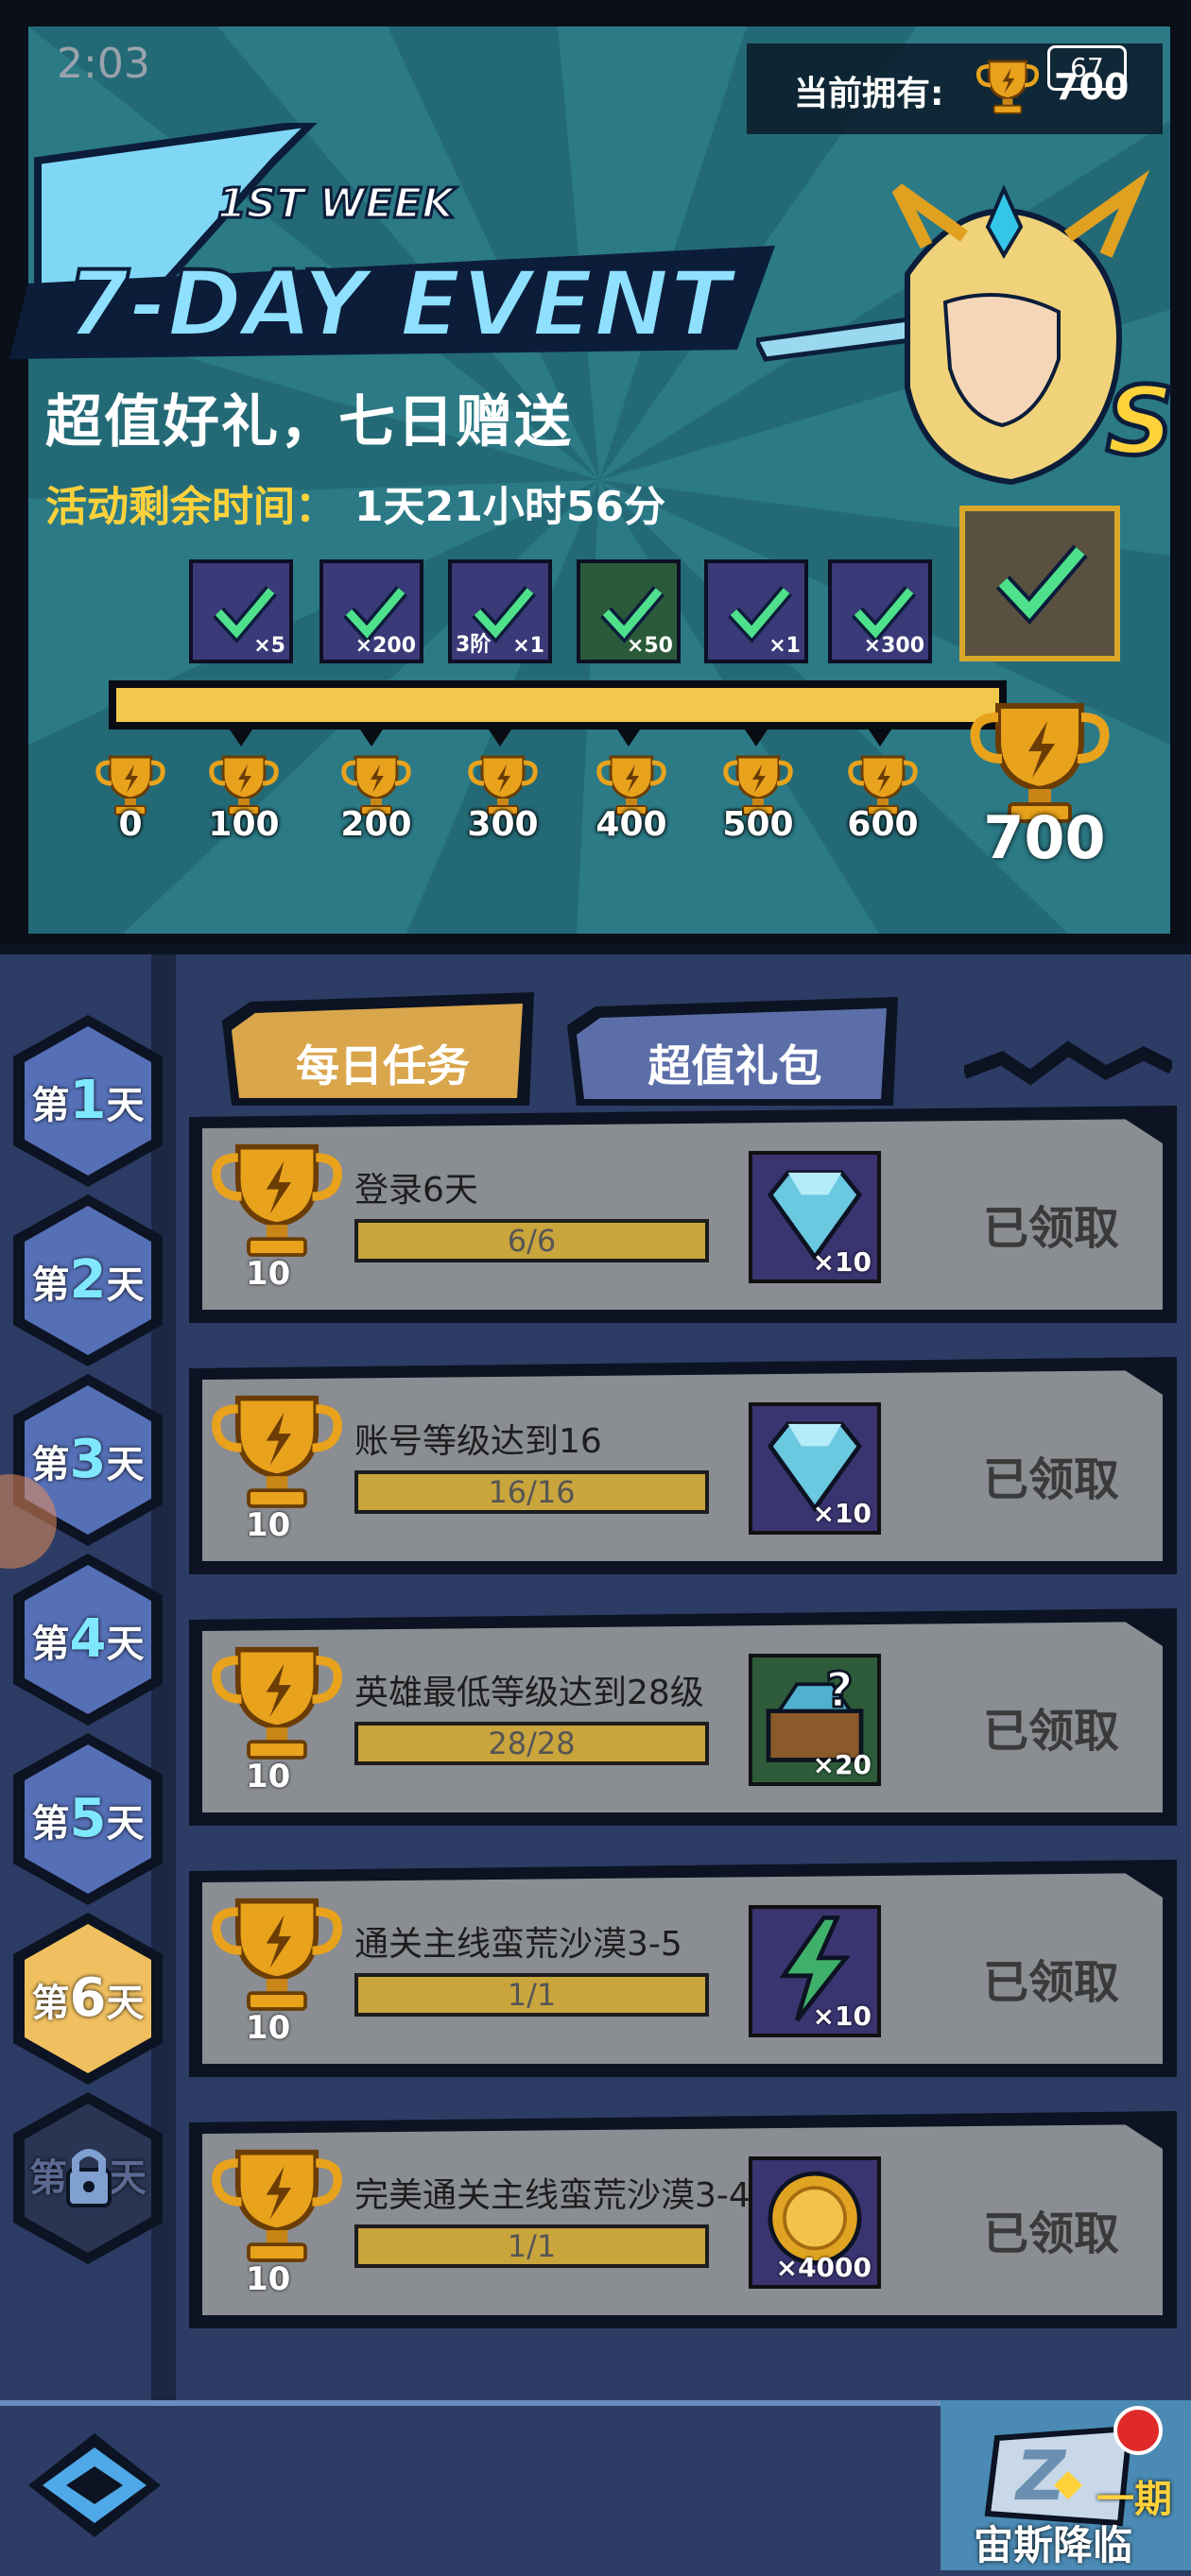 This screenshot has width=1191, height=2576. Describe the element at coordinates (337, 204) in the screenshot. I see `logo-week-text: 1ST WEEK` at that location.